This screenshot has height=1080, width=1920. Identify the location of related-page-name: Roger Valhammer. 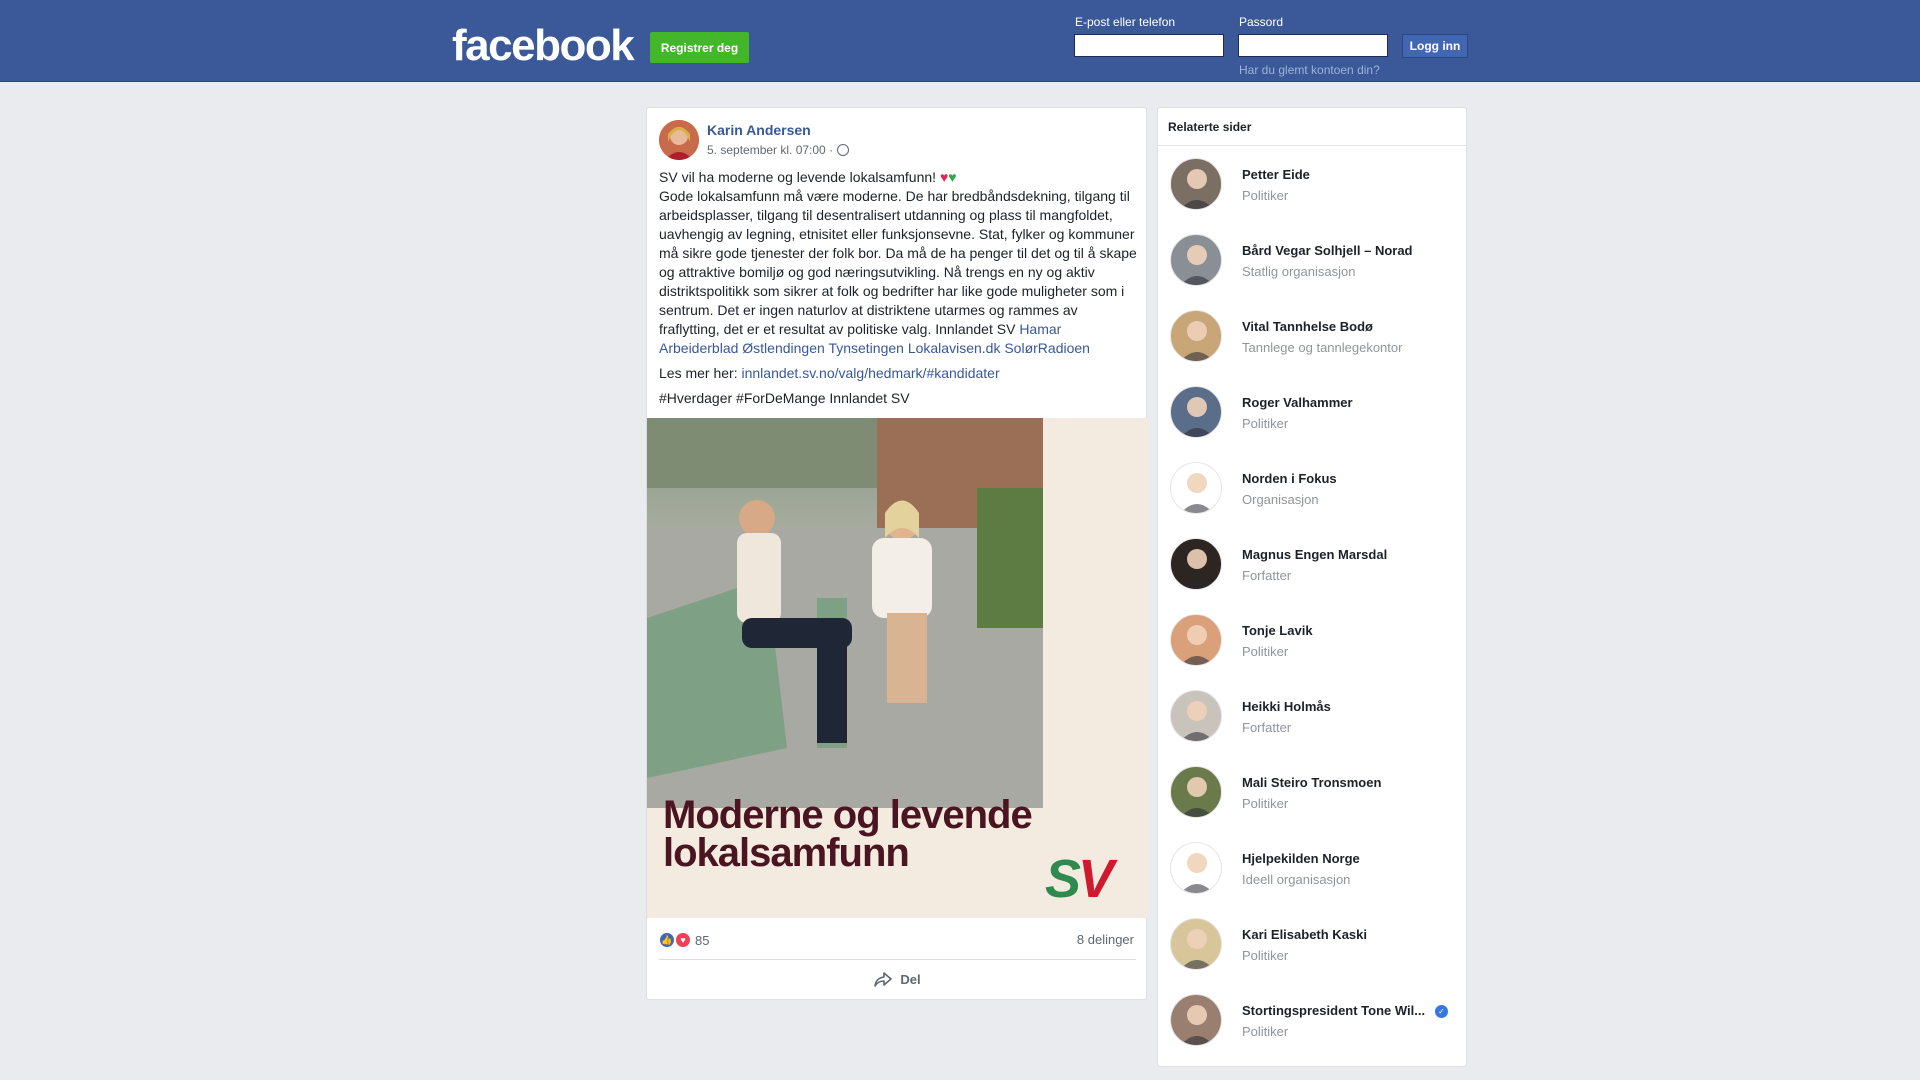
(1297, 402).